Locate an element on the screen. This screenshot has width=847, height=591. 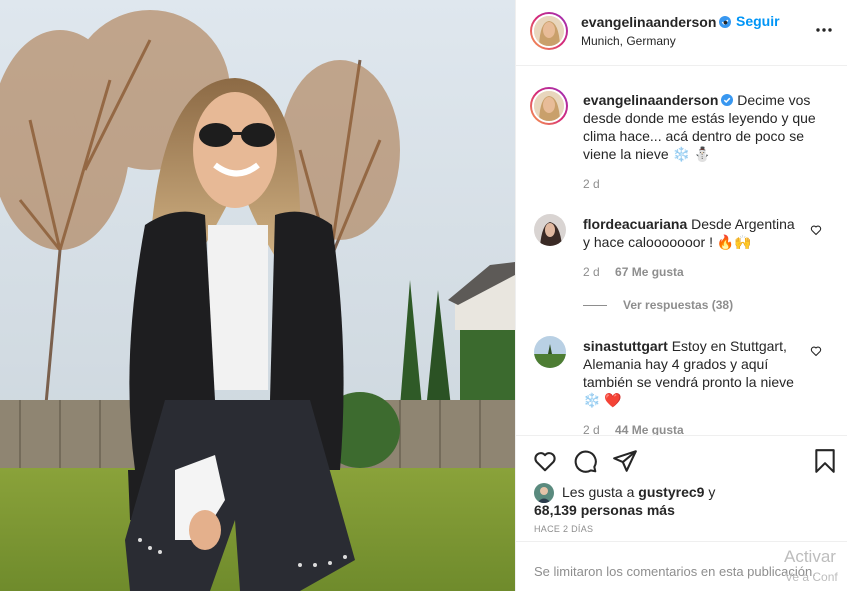
comment-likes: 67 Me gusta is located at coordinates (649, 272).